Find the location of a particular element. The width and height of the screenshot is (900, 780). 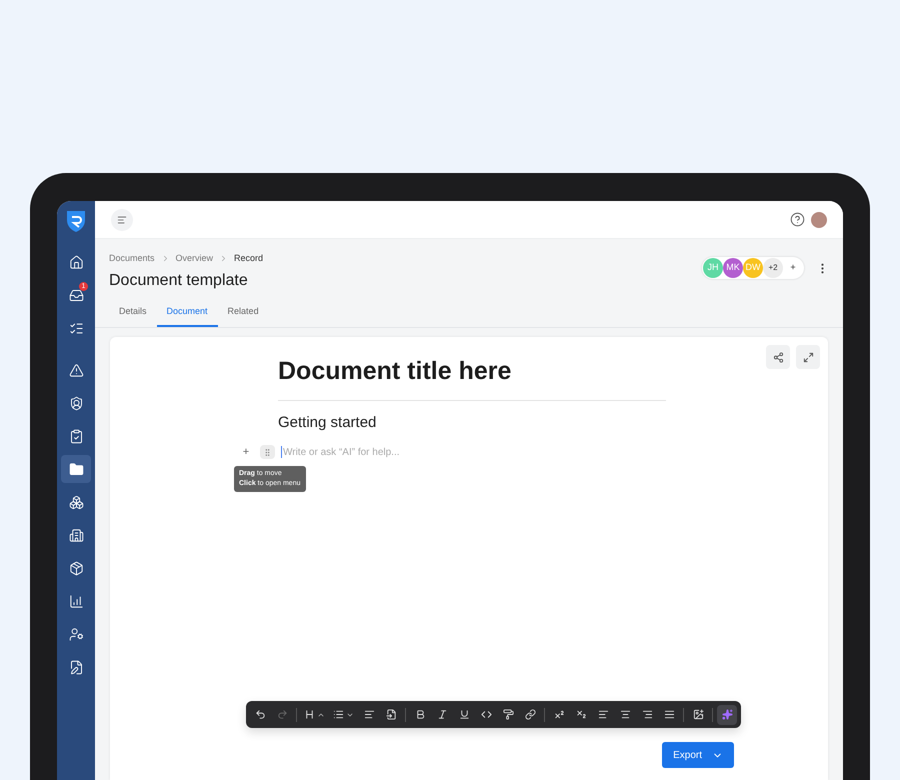

shield-logo-icon is located at coordinates (76, 221).